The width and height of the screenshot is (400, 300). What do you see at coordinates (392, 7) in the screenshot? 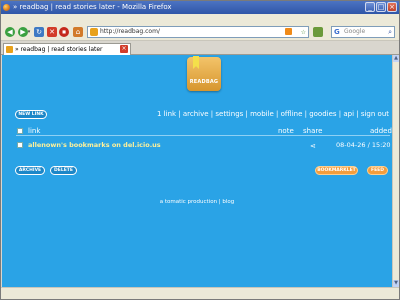
I see `close-icon: ×` at bounding box center [392, 7].